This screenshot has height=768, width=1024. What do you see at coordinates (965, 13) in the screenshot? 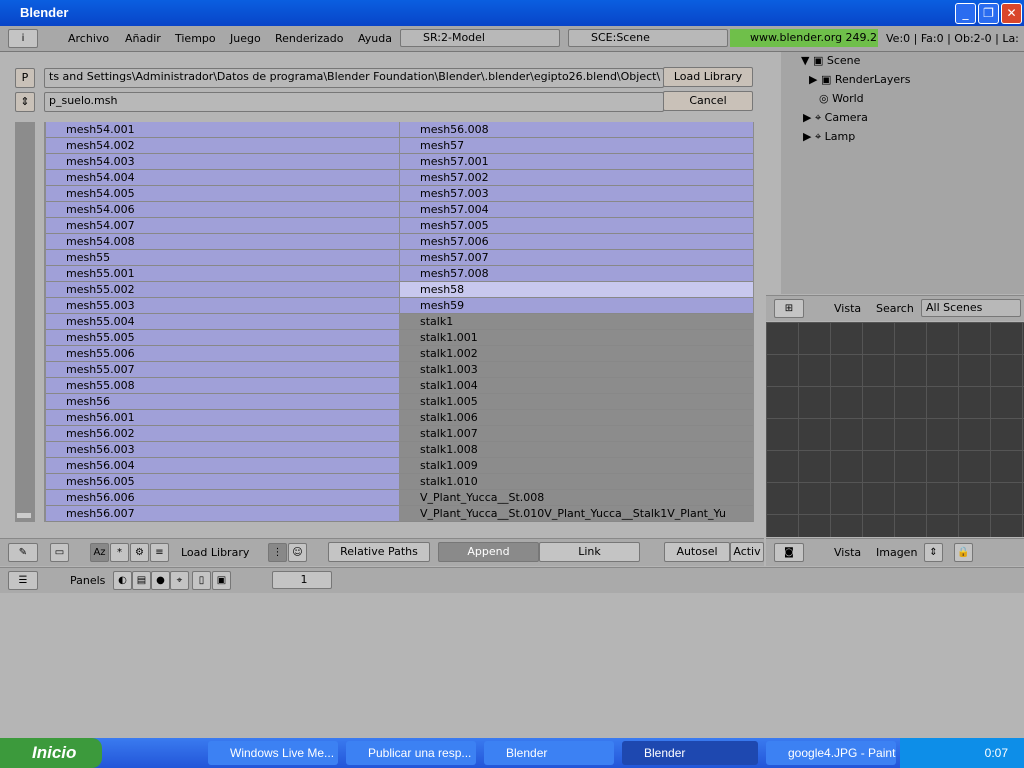
I see `minimize-button: _` at bounding box center [965, 13].